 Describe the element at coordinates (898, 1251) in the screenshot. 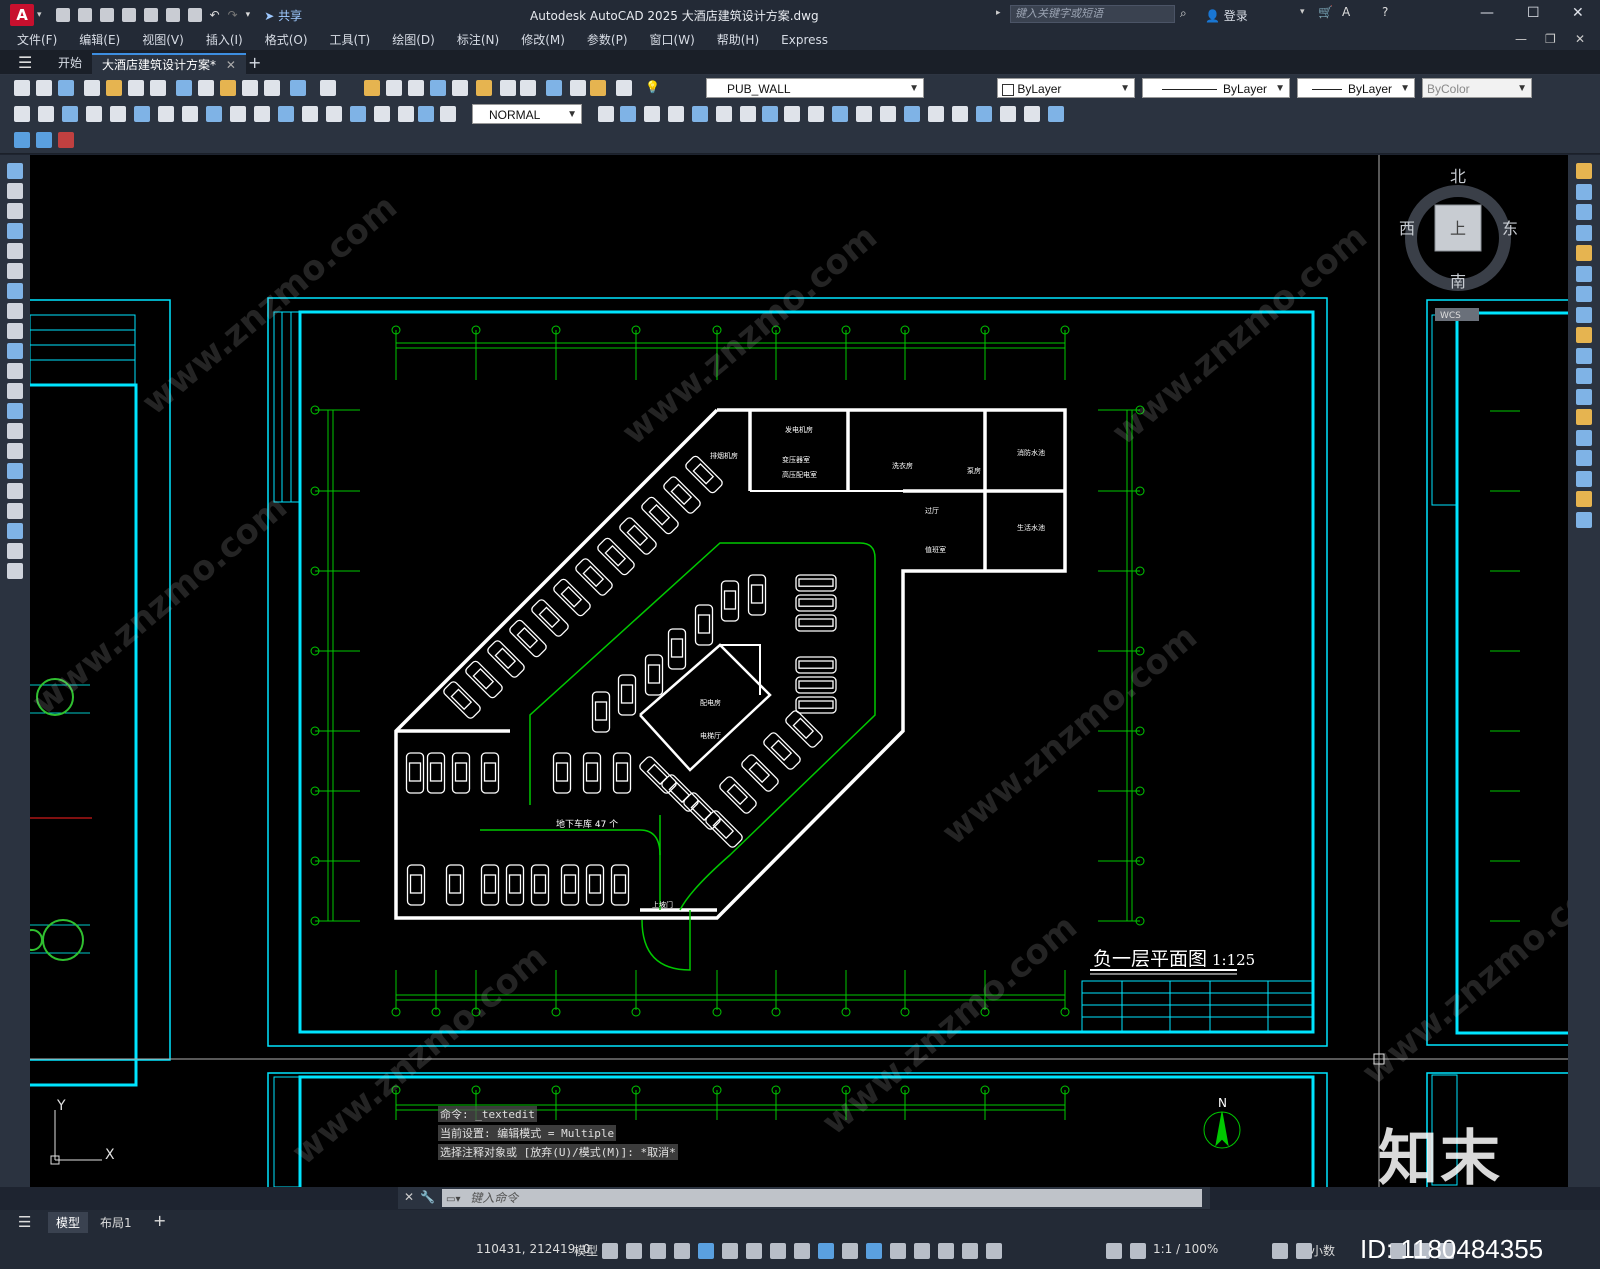

I see `3d-osnap-icon` at that location.